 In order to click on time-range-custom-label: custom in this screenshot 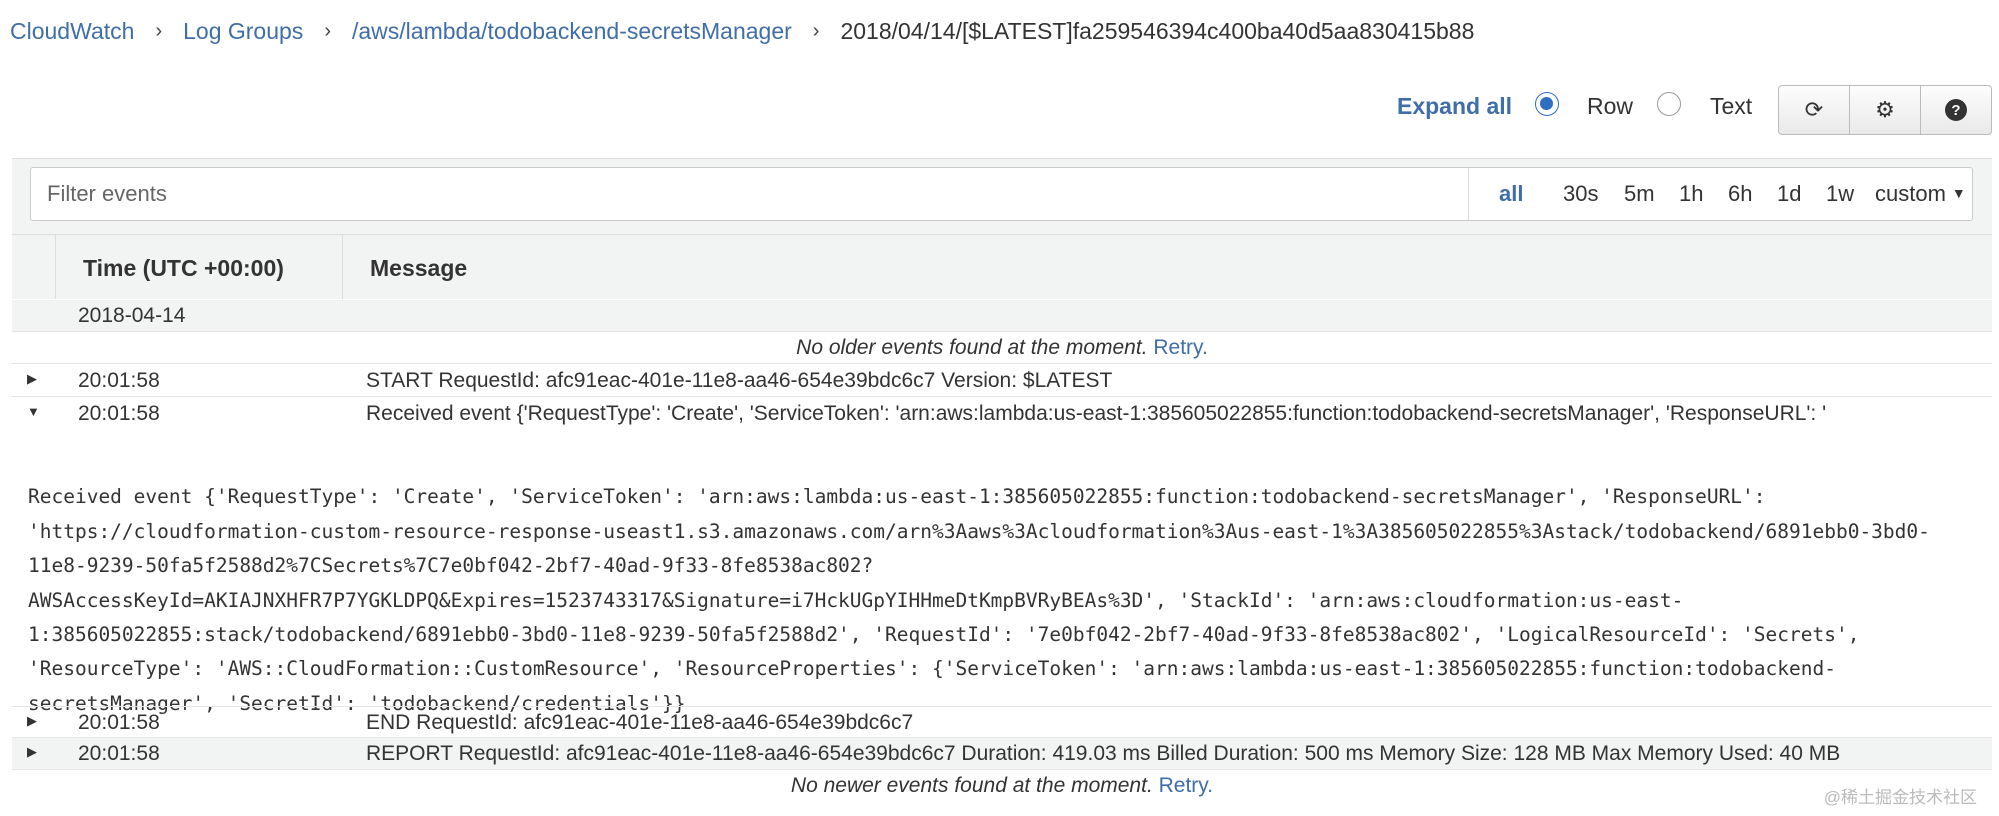, I will do `click(1910, 193)`.